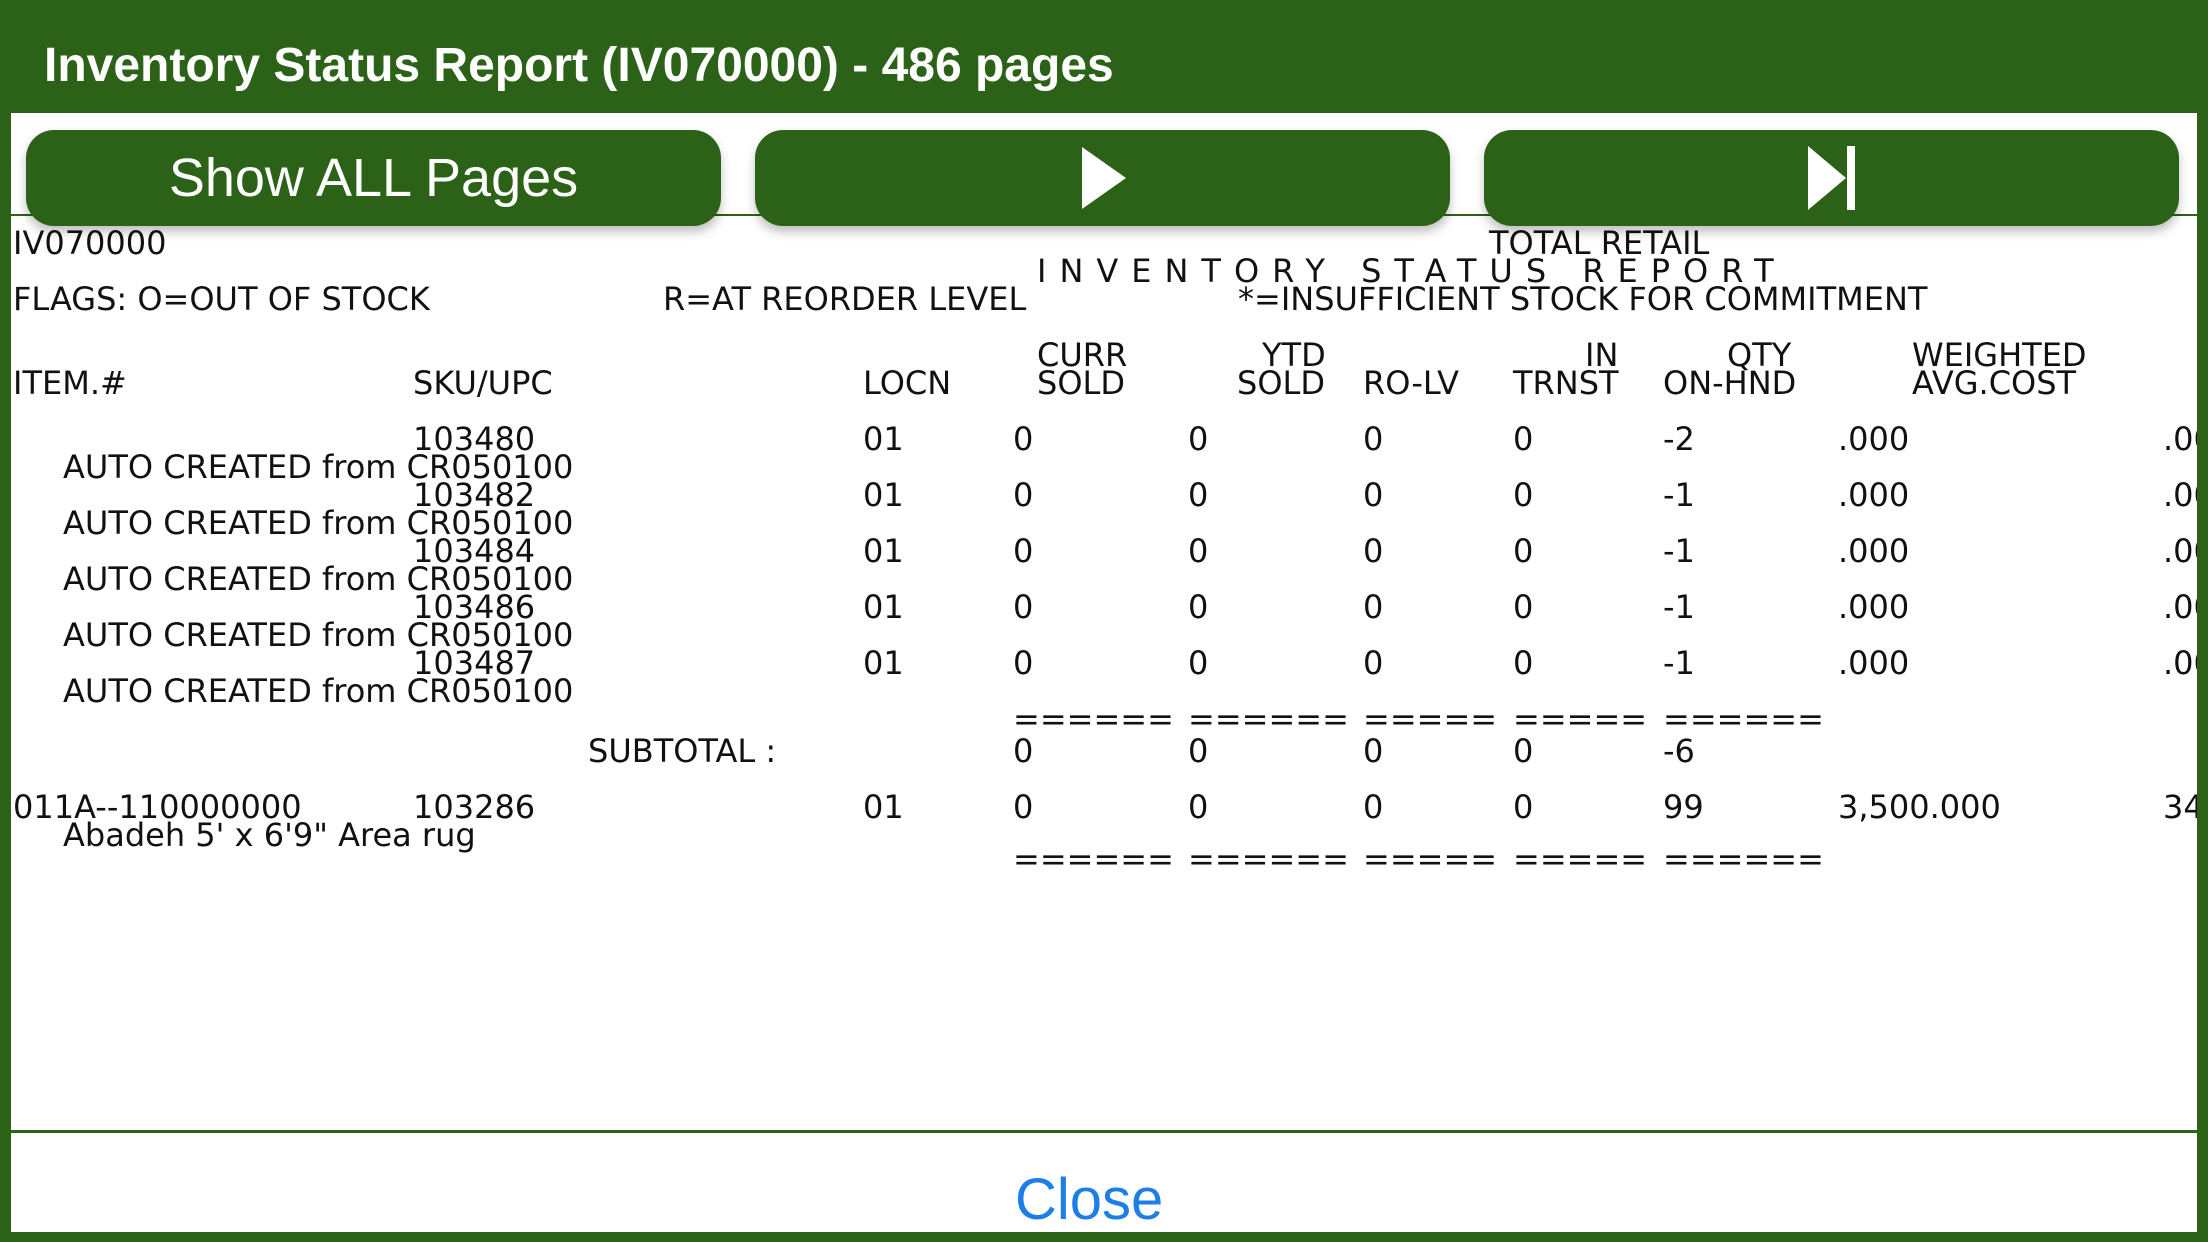 The image size is (2208, 1242). What do you see at coordinates (1683, 807) in the screenshot?
I see `row-qty-onhnd: 99` at bounding box center [1683, 807].